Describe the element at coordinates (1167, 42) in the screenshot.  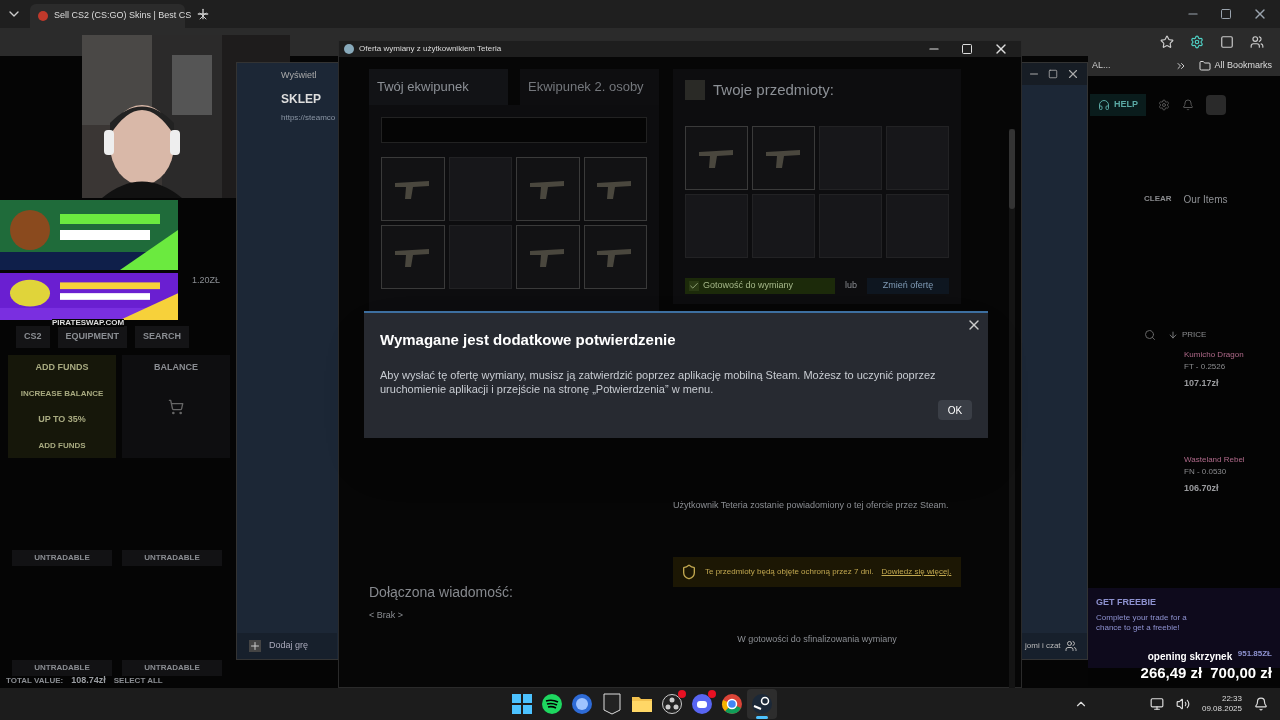
I see `bookmark-star-icon` at that location.